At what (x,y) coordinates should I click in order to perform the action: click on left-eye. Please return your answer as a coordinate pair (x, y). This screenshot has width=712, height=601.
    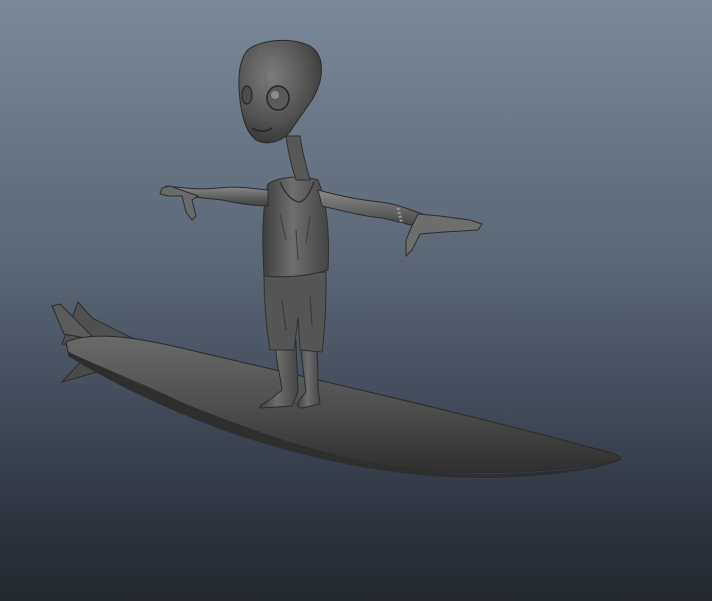
    Looking at the image, I should click on (278, 98).